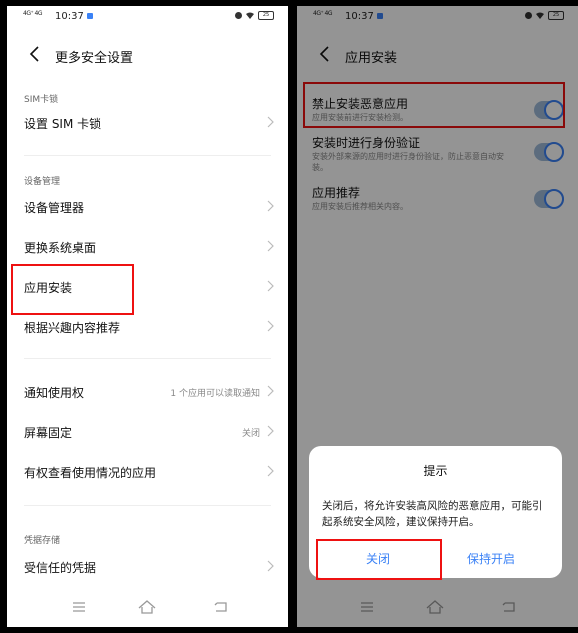  I want to click on row-notification-access: 通知使用权 1 个应用可以读取通知, so click(147, 392).